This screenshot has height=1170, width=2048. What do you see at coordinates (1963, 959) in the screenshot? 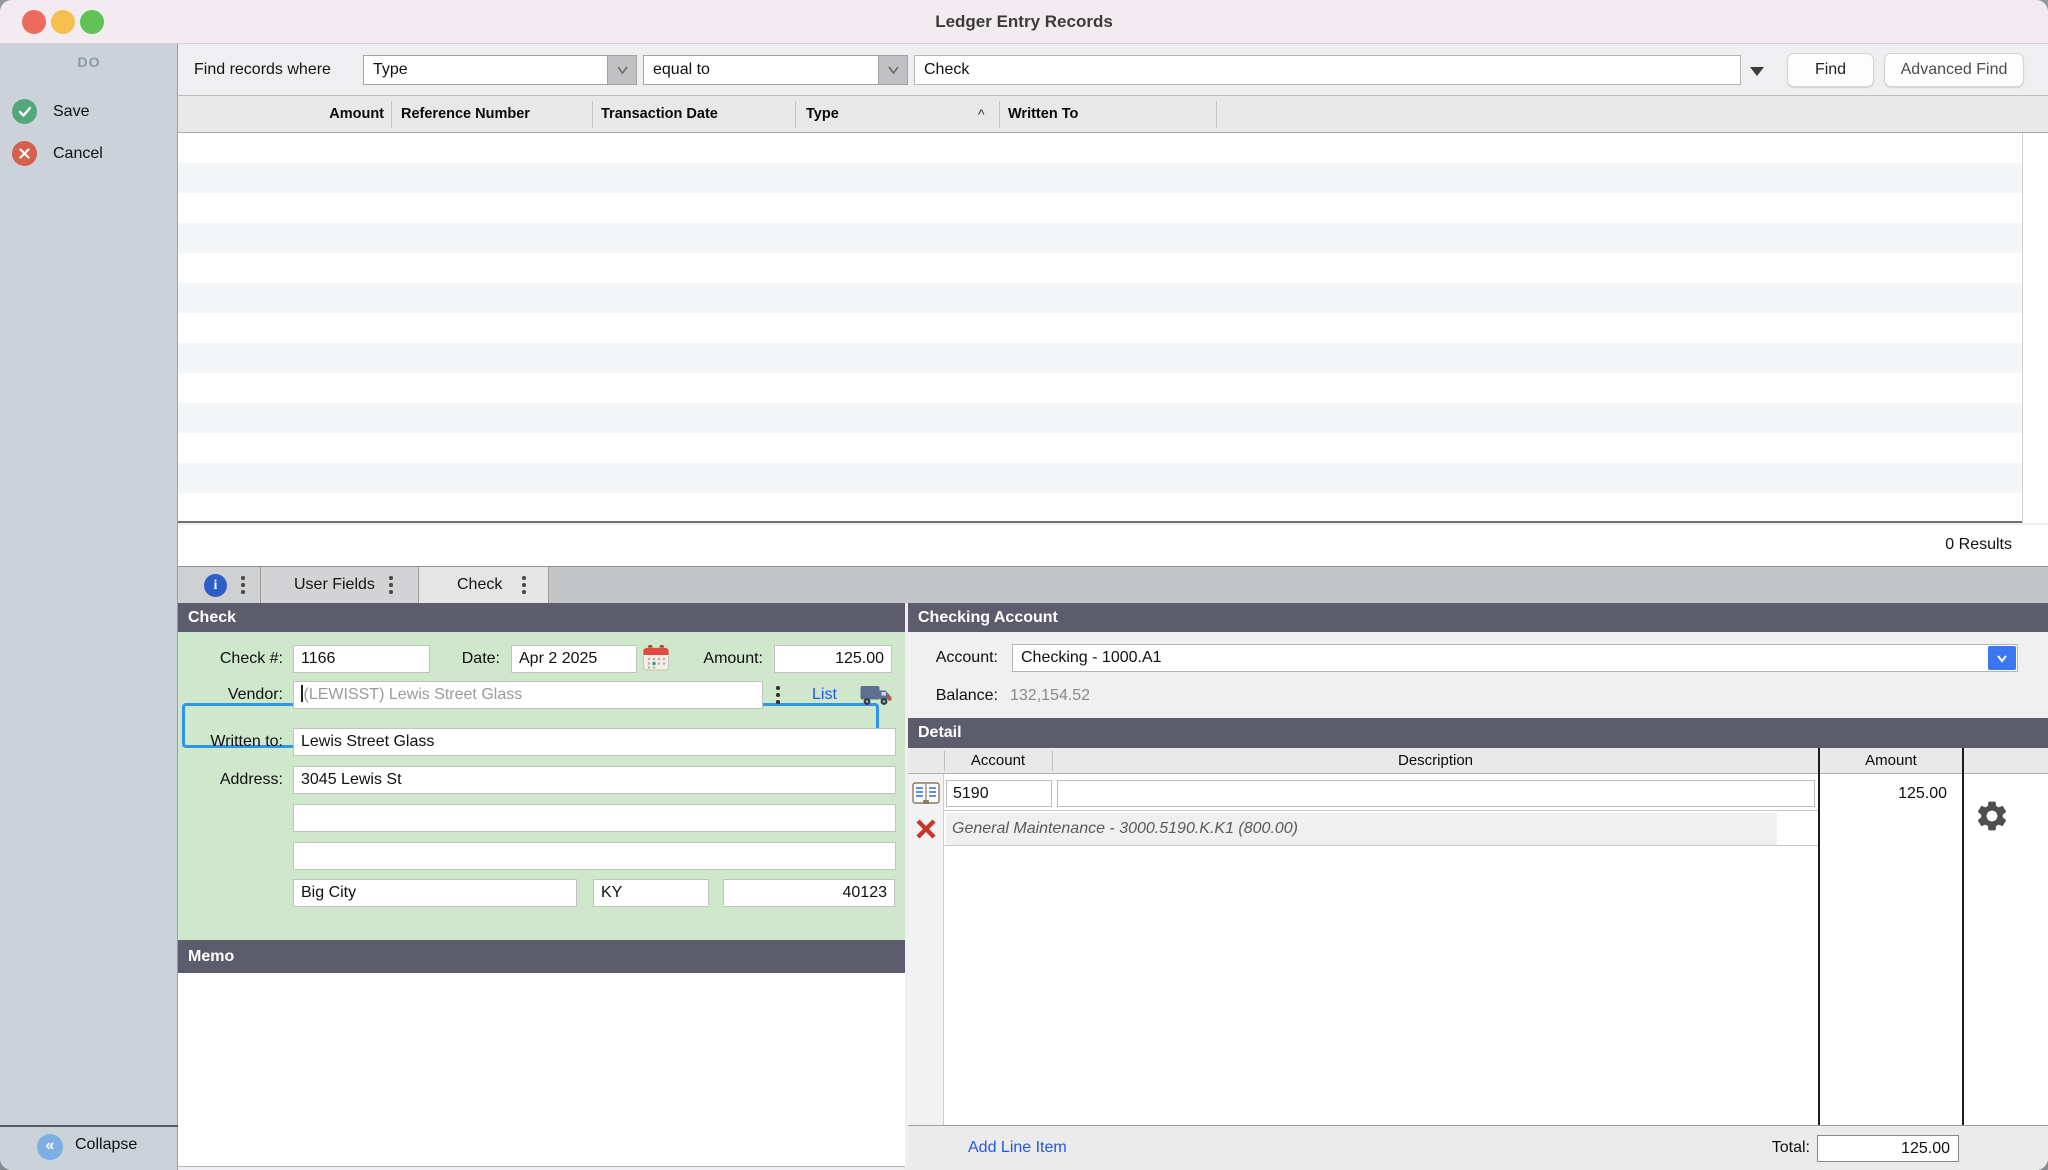
I see `amount-column-right-border` at bounding box center [1963, 959].